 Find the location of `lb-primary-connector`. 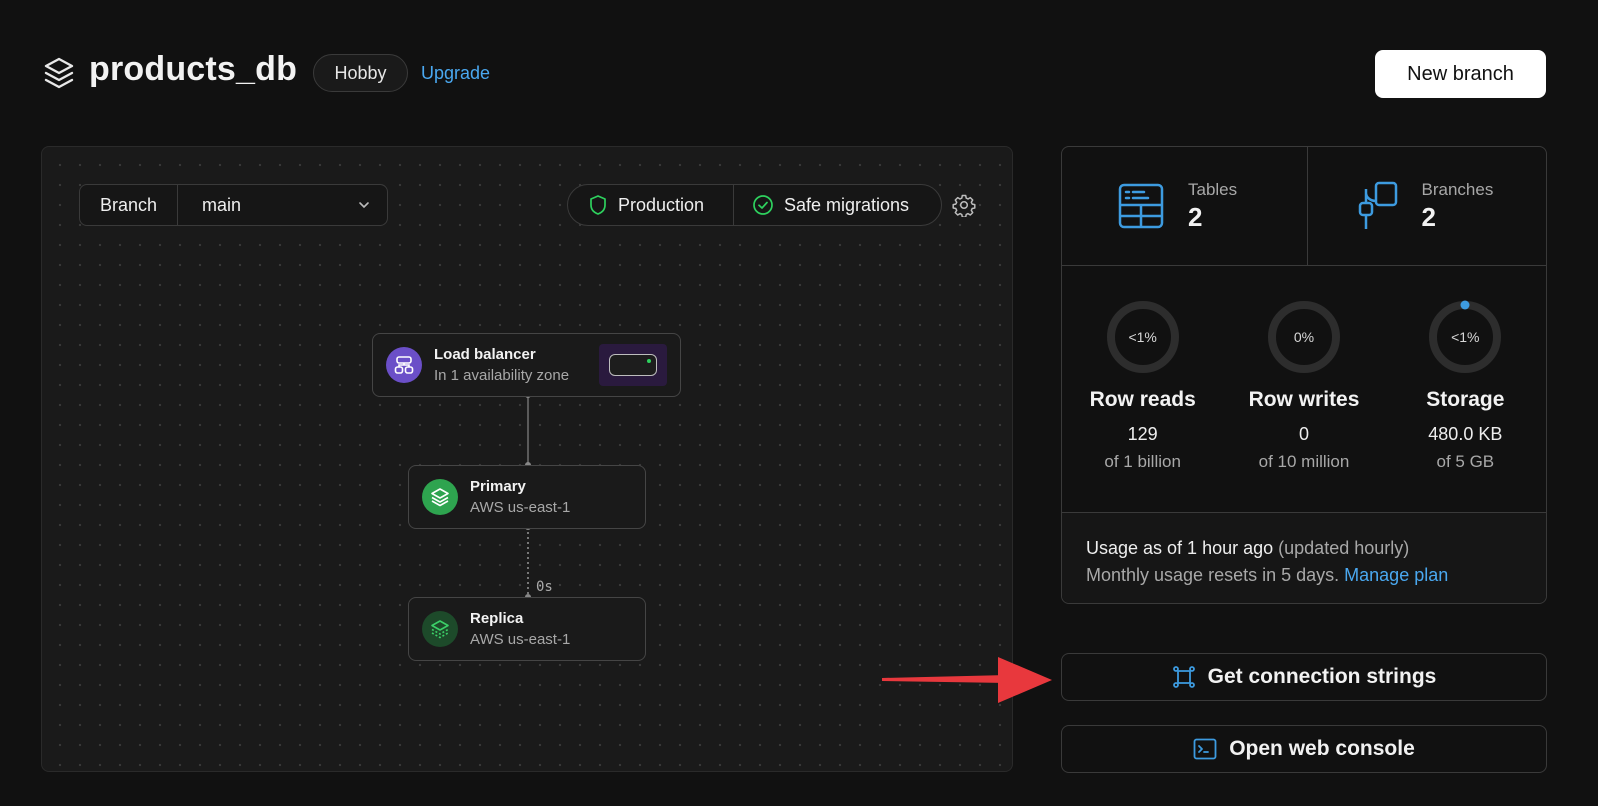

lb-primary-connector is located at coordinates (528, 430).